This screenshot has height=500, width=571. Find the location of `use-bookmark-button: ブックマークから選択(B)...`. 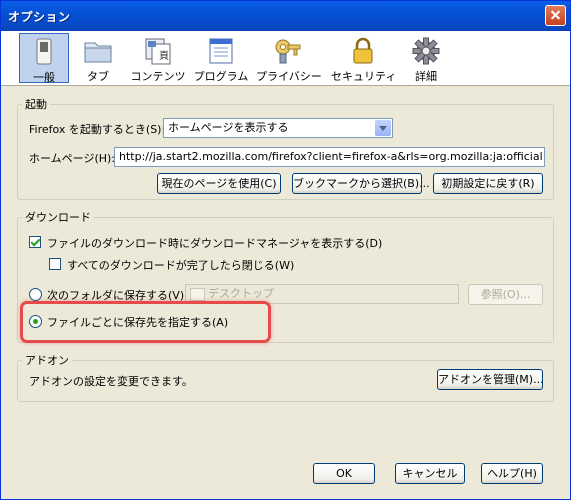

use-bookmark-button: ブックマークから選択(B)... is located at coordinates (361, 183).